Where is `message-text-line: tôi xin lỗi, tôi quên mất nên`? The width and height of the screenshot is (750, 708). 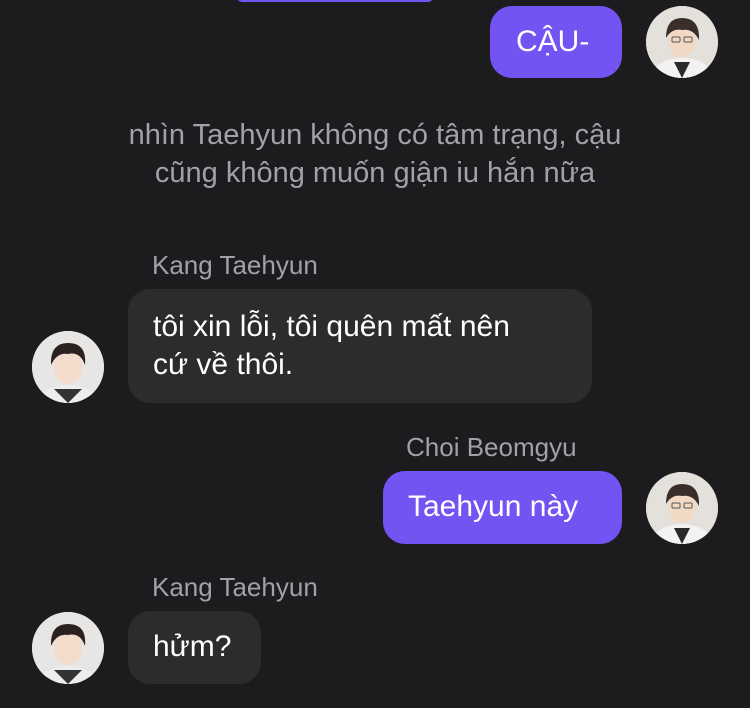
message-text-line: tôi xin lỗi, tôi quên mất nên is located at coordinates (331, 326).